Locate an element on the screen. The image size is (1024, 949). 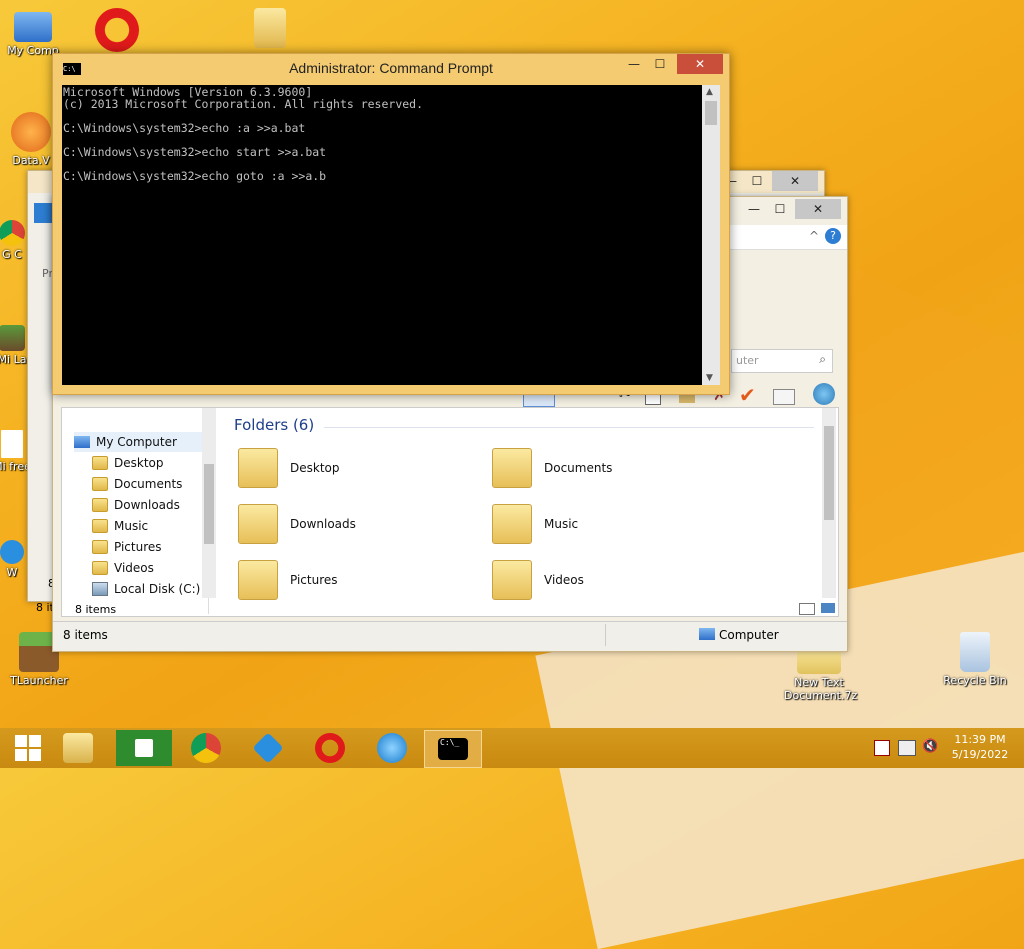
folder-label: Videos is located at coordinates (564, 580).